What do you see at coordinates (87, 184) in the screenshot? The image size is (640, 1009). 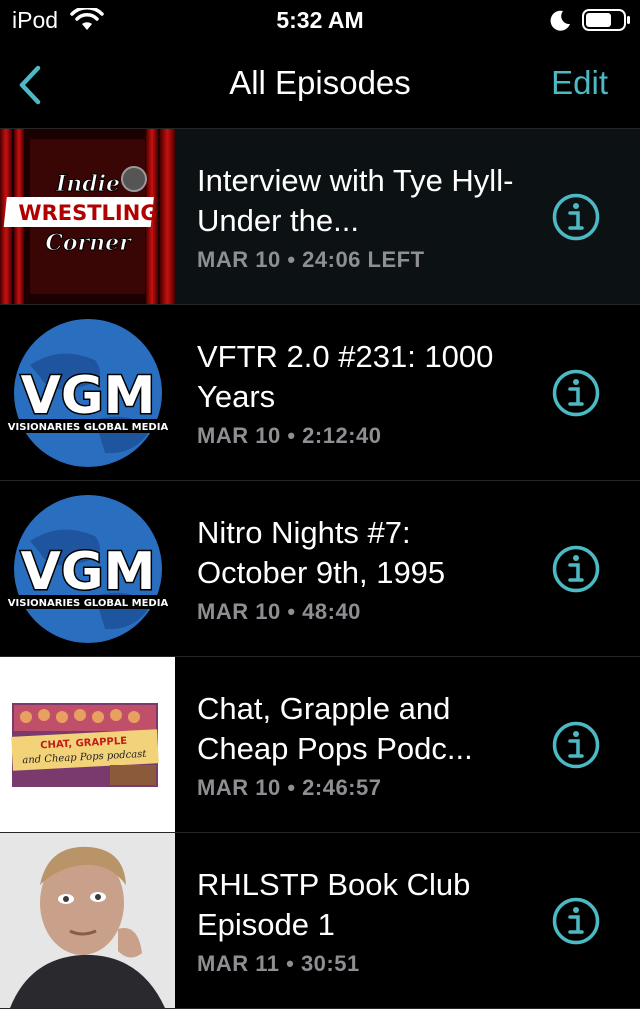 I see `art-line1: Indie` at bounding box center [87, 184].